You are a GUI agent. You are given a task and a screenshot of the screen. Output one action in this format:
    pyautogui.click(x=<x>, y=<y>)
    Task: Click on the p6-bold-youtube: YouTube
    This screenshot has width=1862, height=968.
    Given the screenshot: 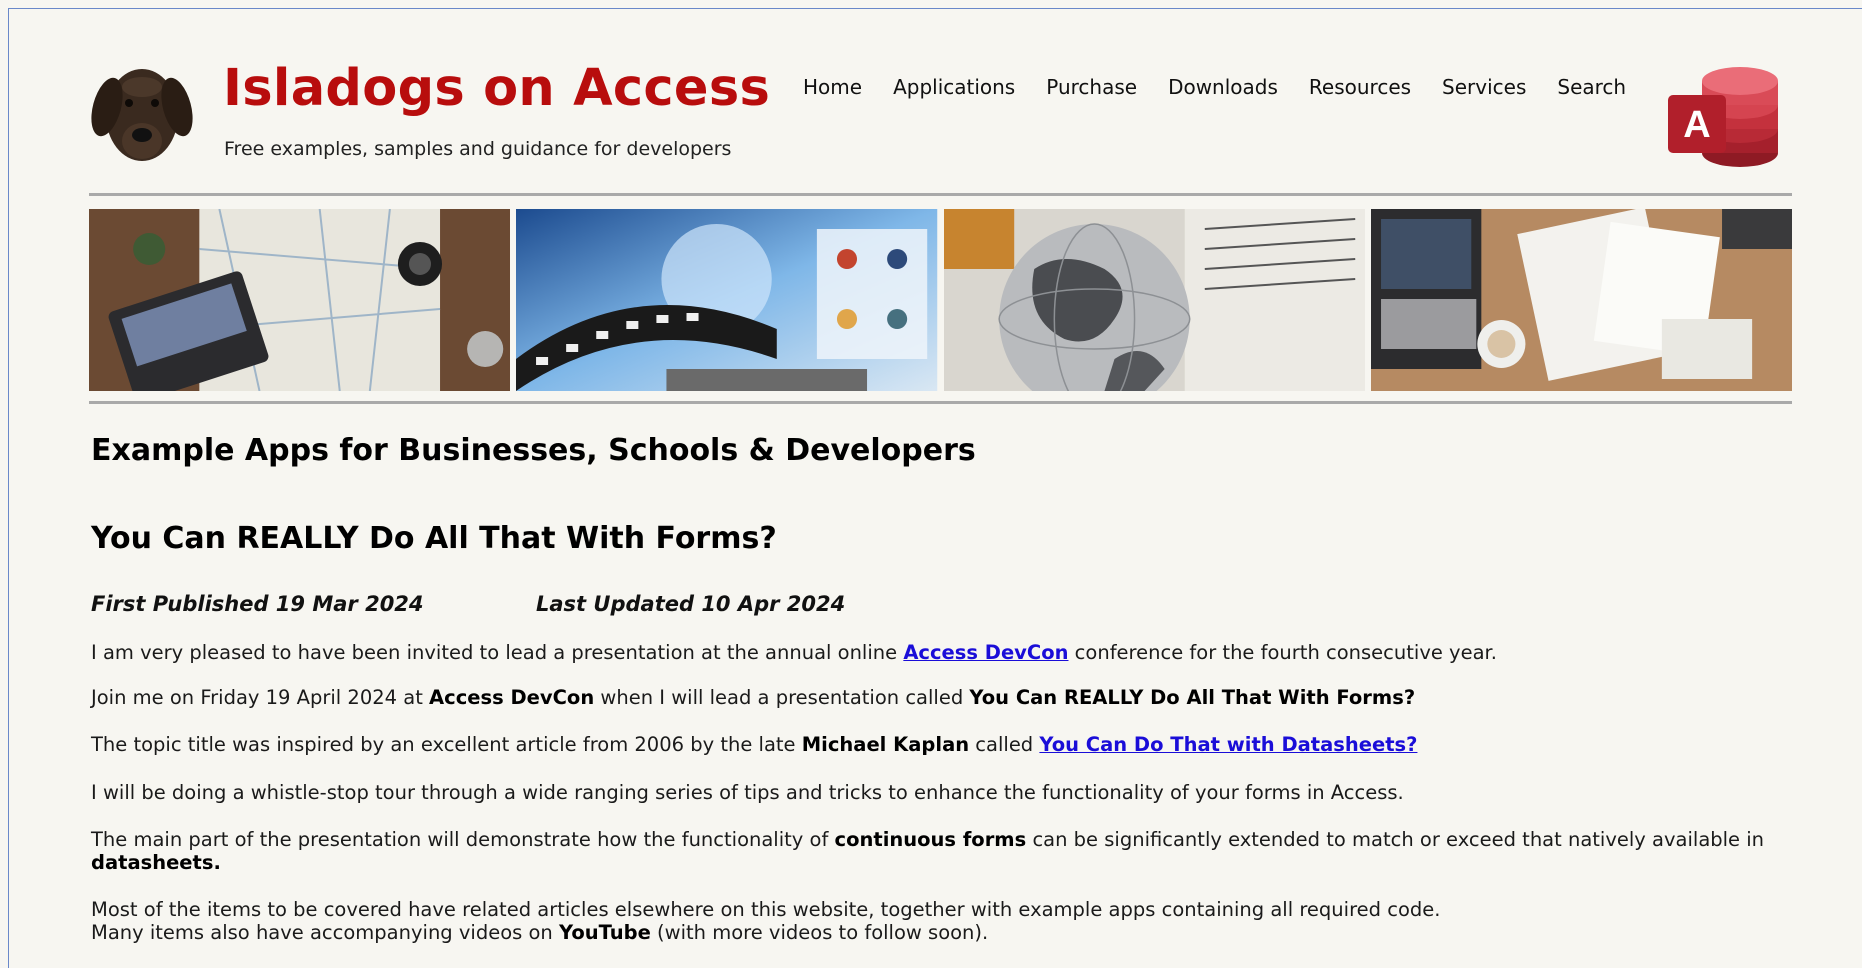 What is the action you would take?
    pyautogui.click(x=605, y=932)
    